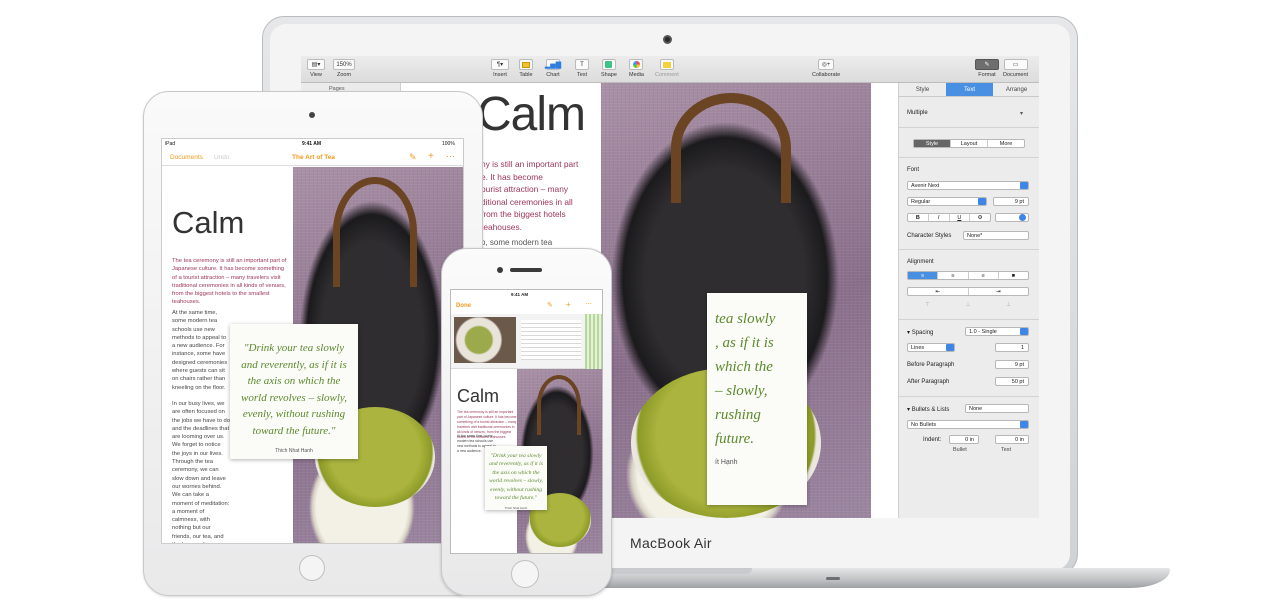 Image resolution: width=1280 pixels, height=610 pixels. I want to click on bullets-value: None, so click(976, 408).